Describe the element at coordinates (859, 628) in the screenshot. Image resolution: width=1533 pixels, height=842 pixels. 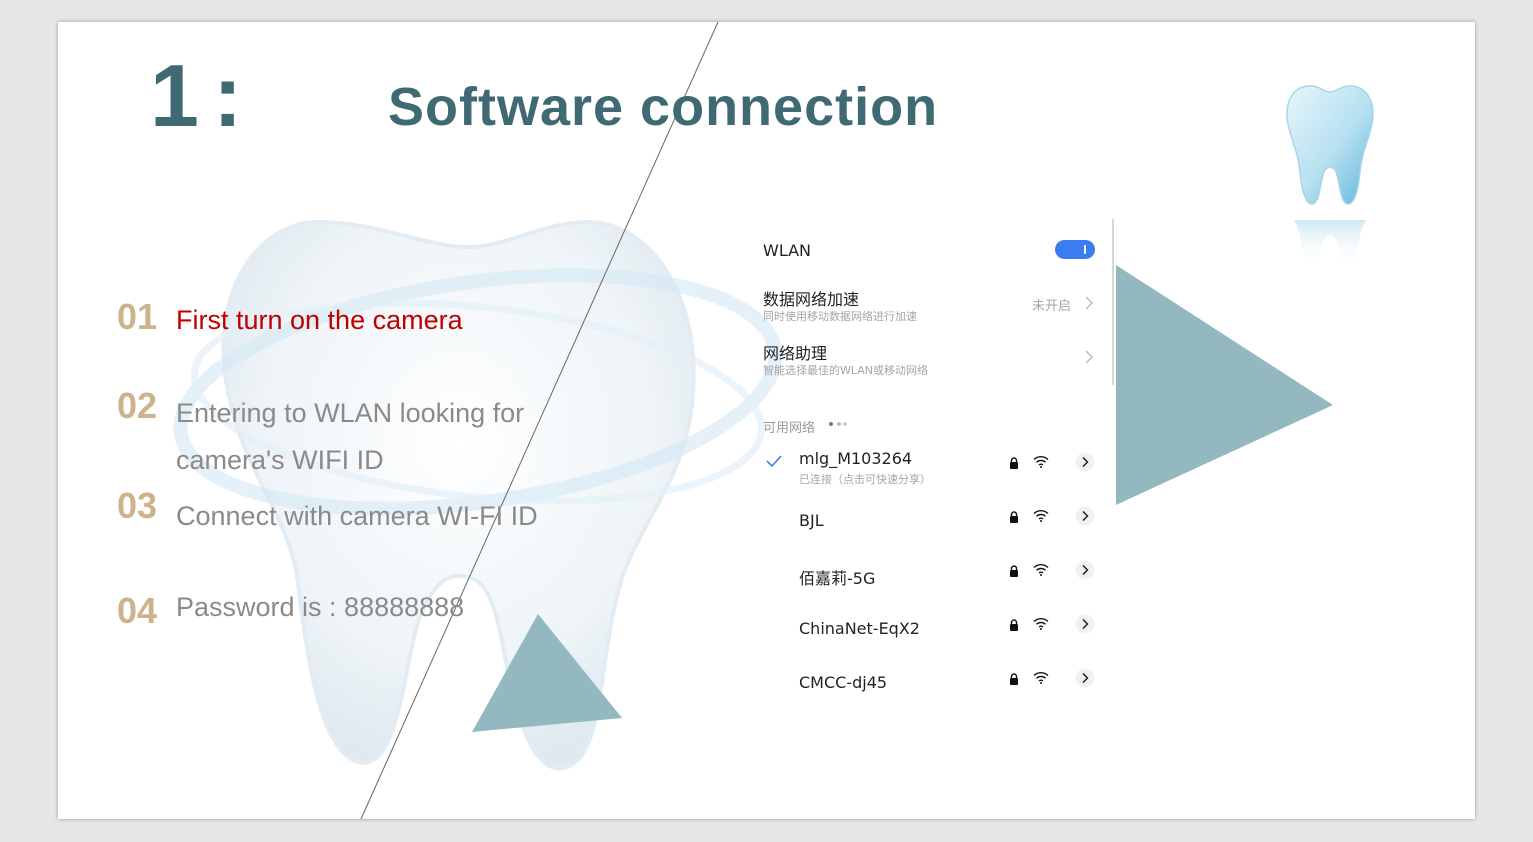
I see `network-name: ChinaNet-EqX2` at that location.